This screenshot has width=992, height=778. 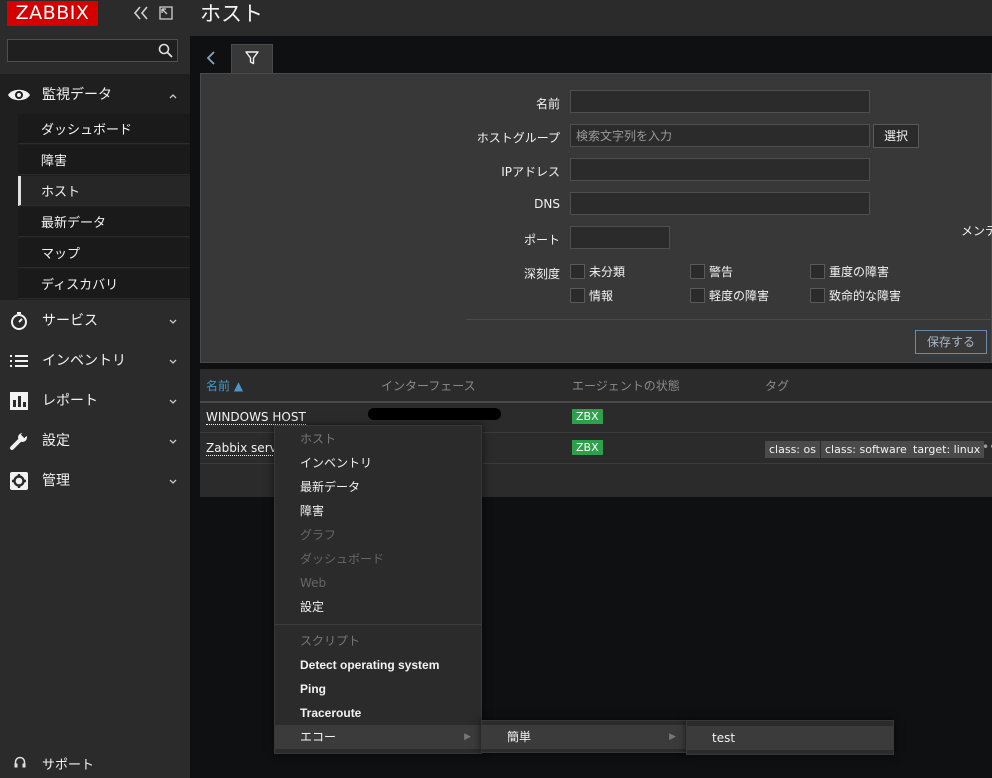 What do you see at coordinates (792, 449) in the screenshot?
I see `tag-badge: class: os` at bounding box center [792, 449].